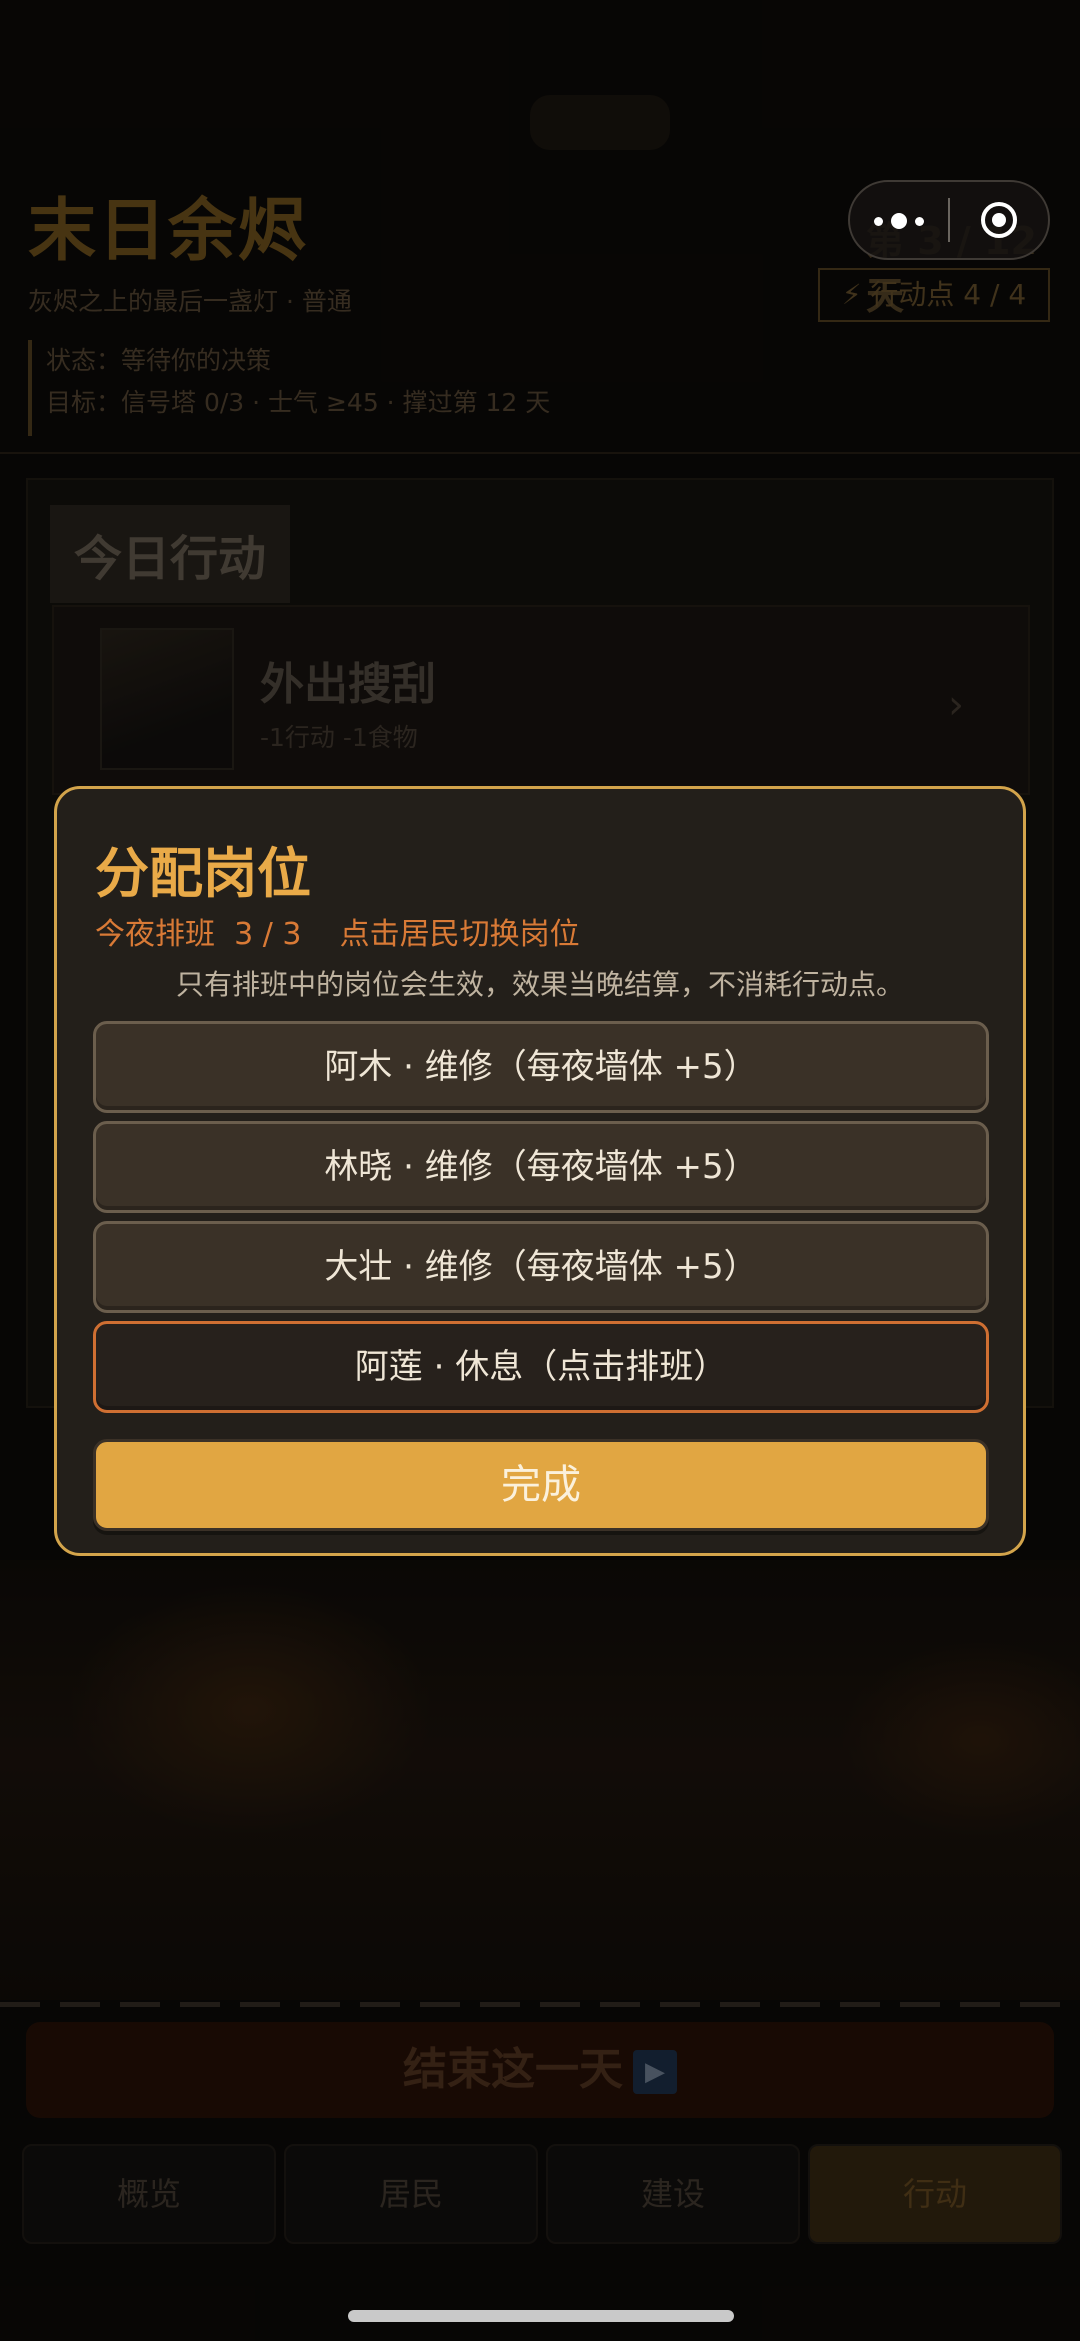 Image resolution: width=1080 pixels, height=2341 pixels. What do you see at coordinates (541, 2316) in the screenshot?
I see `home-indicator` at bounding box center [541, 2316].